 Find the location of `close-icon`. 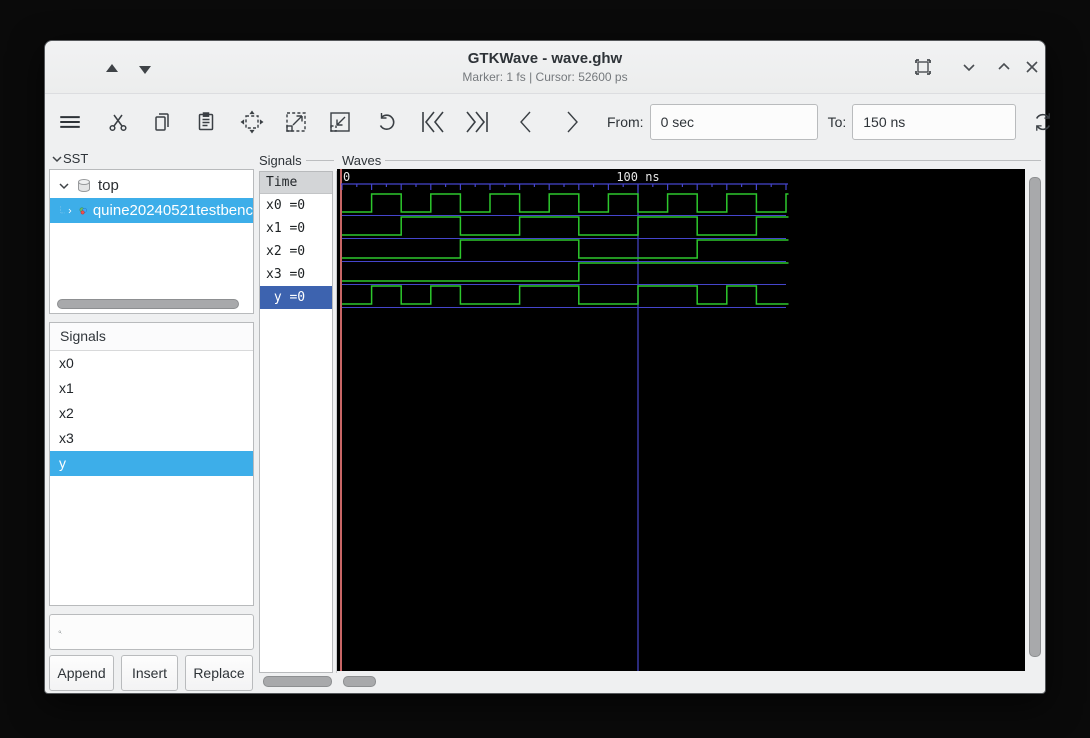

close-icon is located at coordinates (1032, 67).